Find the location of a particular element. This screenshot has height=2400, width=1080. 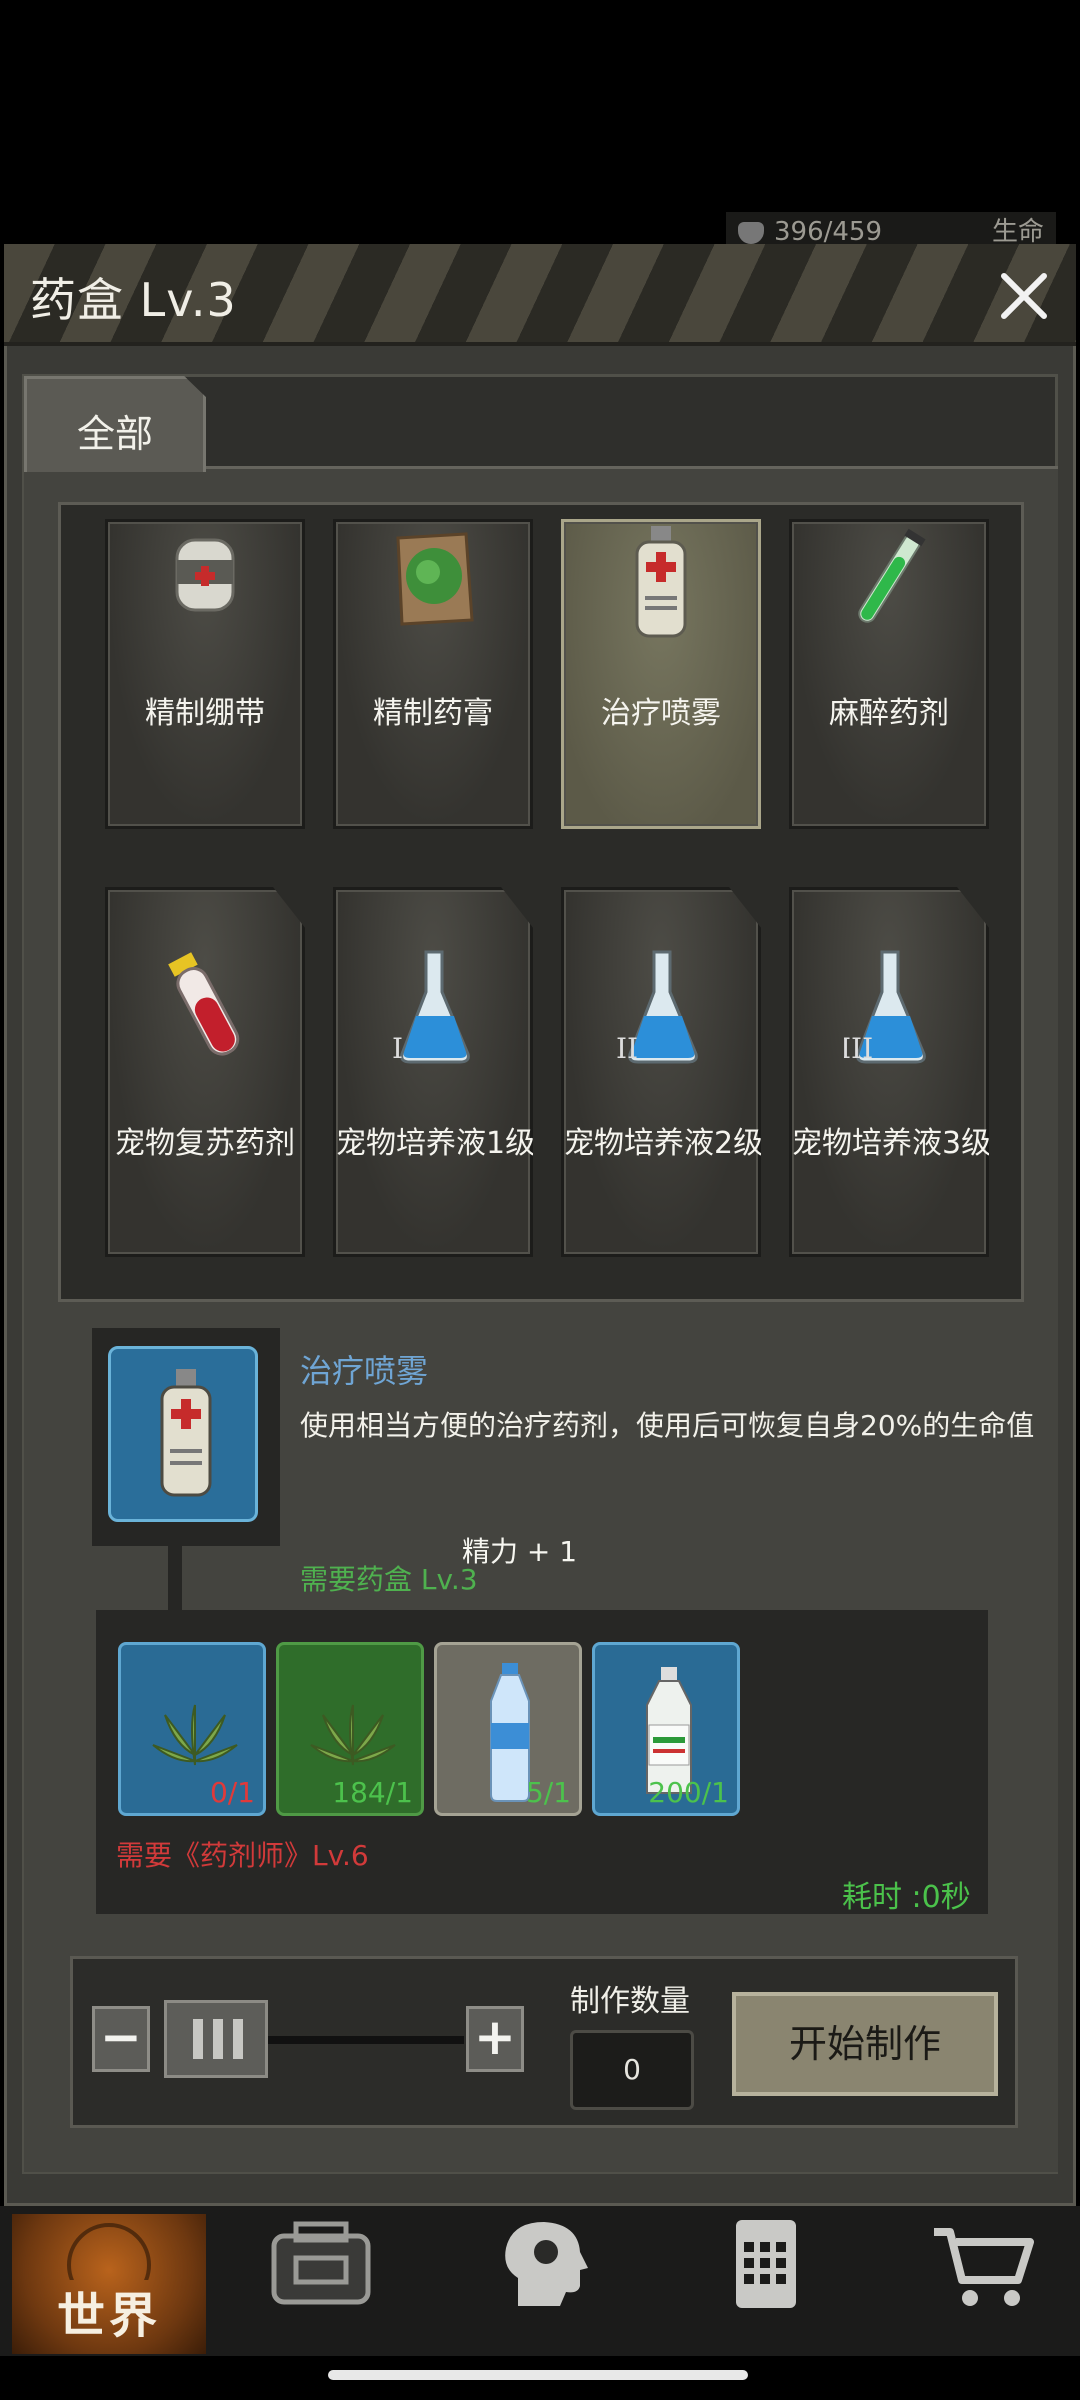

recipe-label: 宠物培养液3级 is located at coordinates (892, 1143).